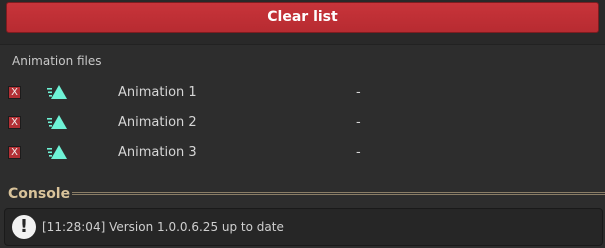 This screenshot has height=248, width=605. What do you see at coordinates (302, 93) in the screenshot?
I see `list-item: X Animation 1 -` at bounding box center [302, 93].